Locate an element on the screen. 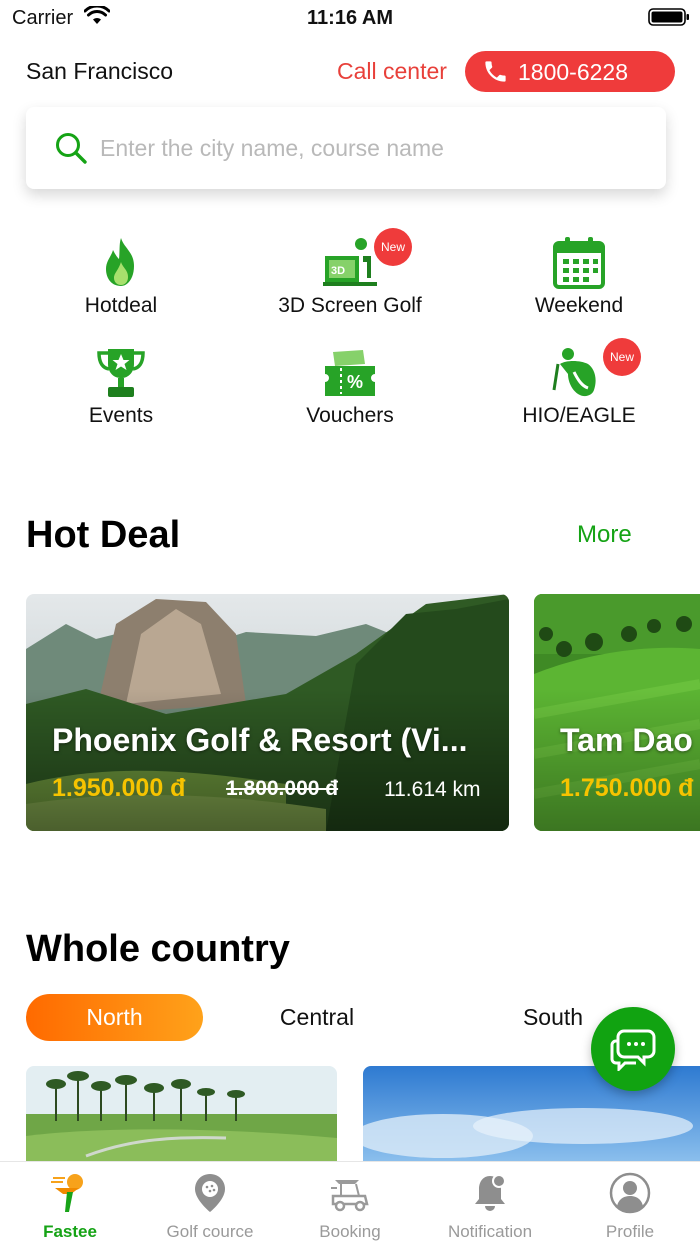  fastee-logo-icon is located at coordinates (67, 1193).